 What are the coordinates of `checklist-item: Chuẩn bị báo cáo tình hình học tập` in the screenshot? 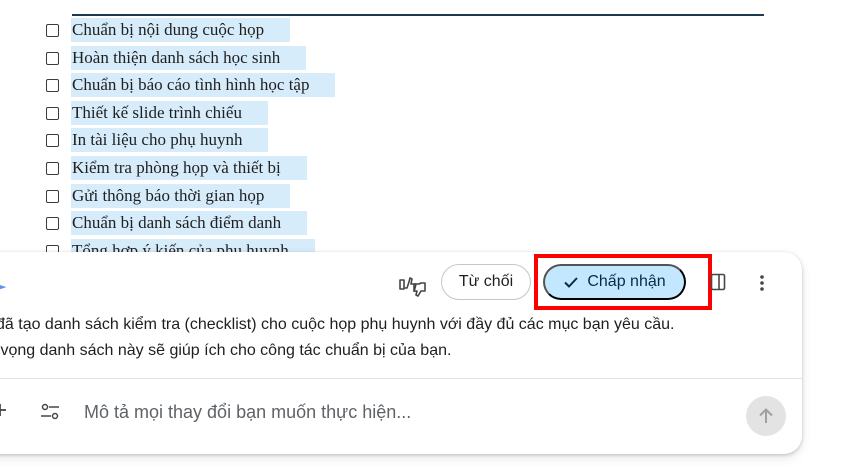 It's located at (191, 85).